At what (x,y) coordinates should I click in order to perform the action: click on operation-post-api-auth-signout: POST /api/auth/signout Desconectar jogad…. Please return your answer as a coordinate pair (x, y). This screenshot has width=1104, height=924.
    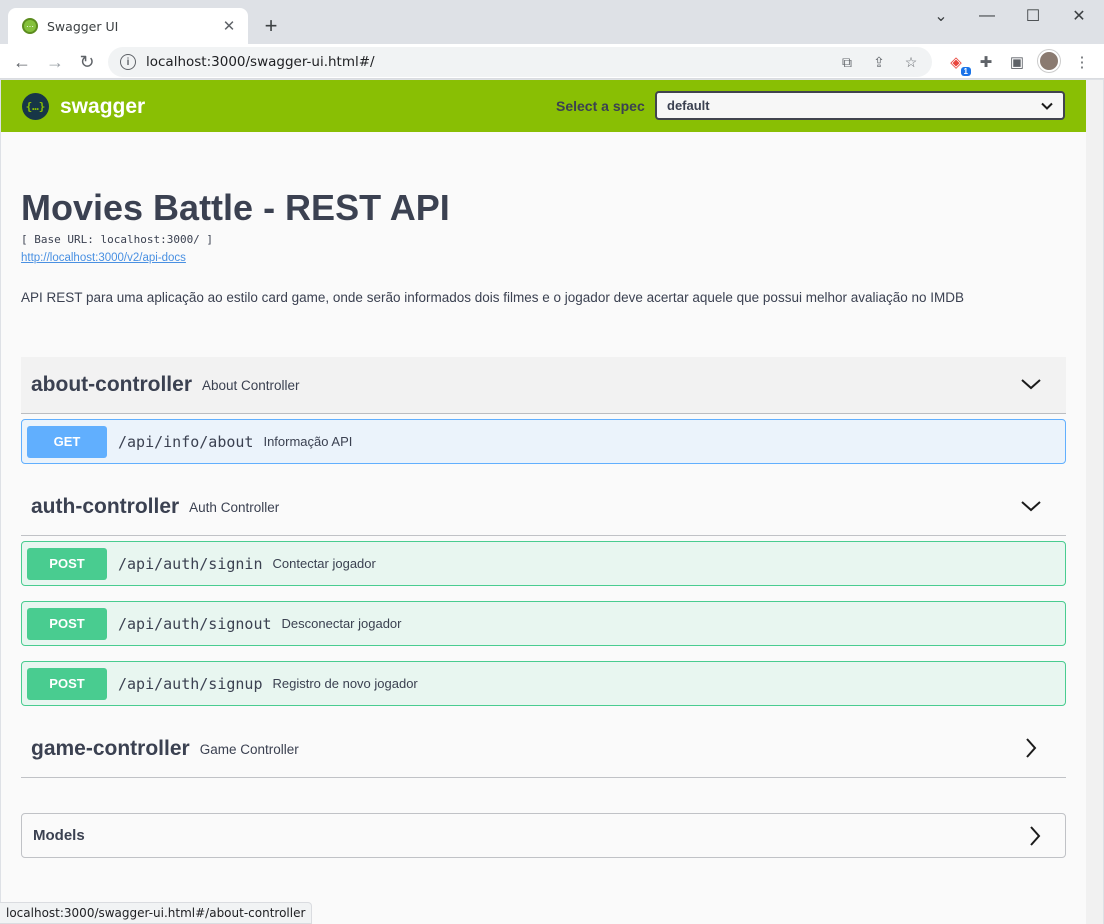
    Looking at the image, I should click on (543, 623).